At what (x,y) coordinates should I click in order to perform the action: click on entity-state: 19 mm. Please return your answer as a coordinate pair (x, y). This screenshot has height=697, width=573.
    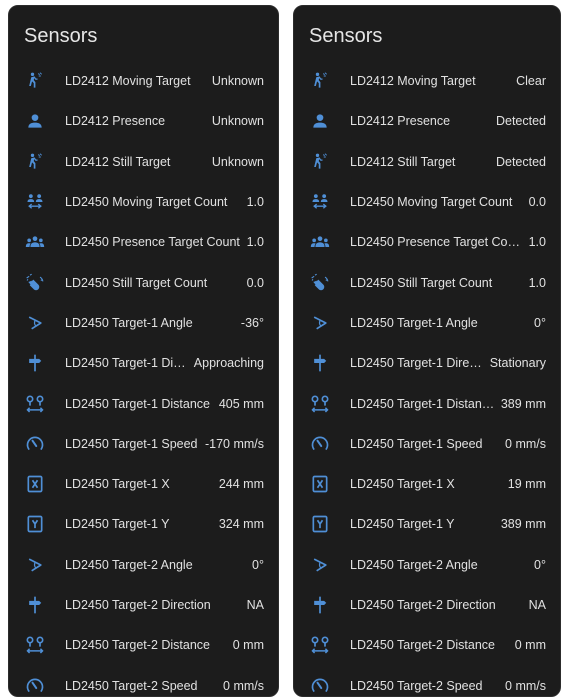
    Looking at the image, I should click on (526, 484).